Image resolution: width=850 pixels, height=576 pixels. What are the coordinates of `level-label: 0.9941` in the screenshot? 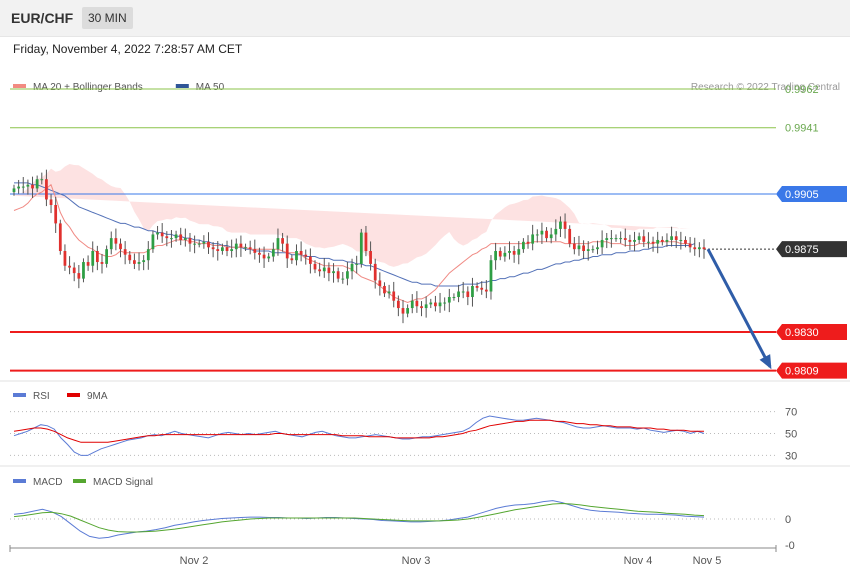 It's located at (802, 129).